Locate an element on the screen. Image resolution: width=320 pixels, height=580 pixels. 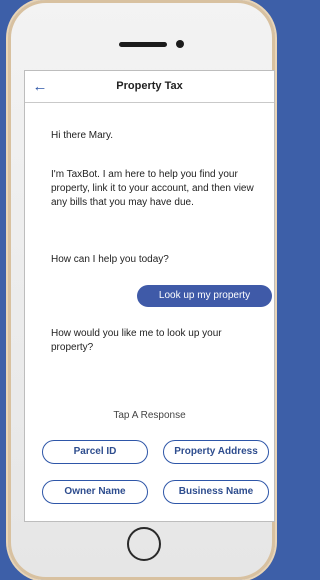
bot-message-question: How can I help you today? is located at coordinates (110, 259).